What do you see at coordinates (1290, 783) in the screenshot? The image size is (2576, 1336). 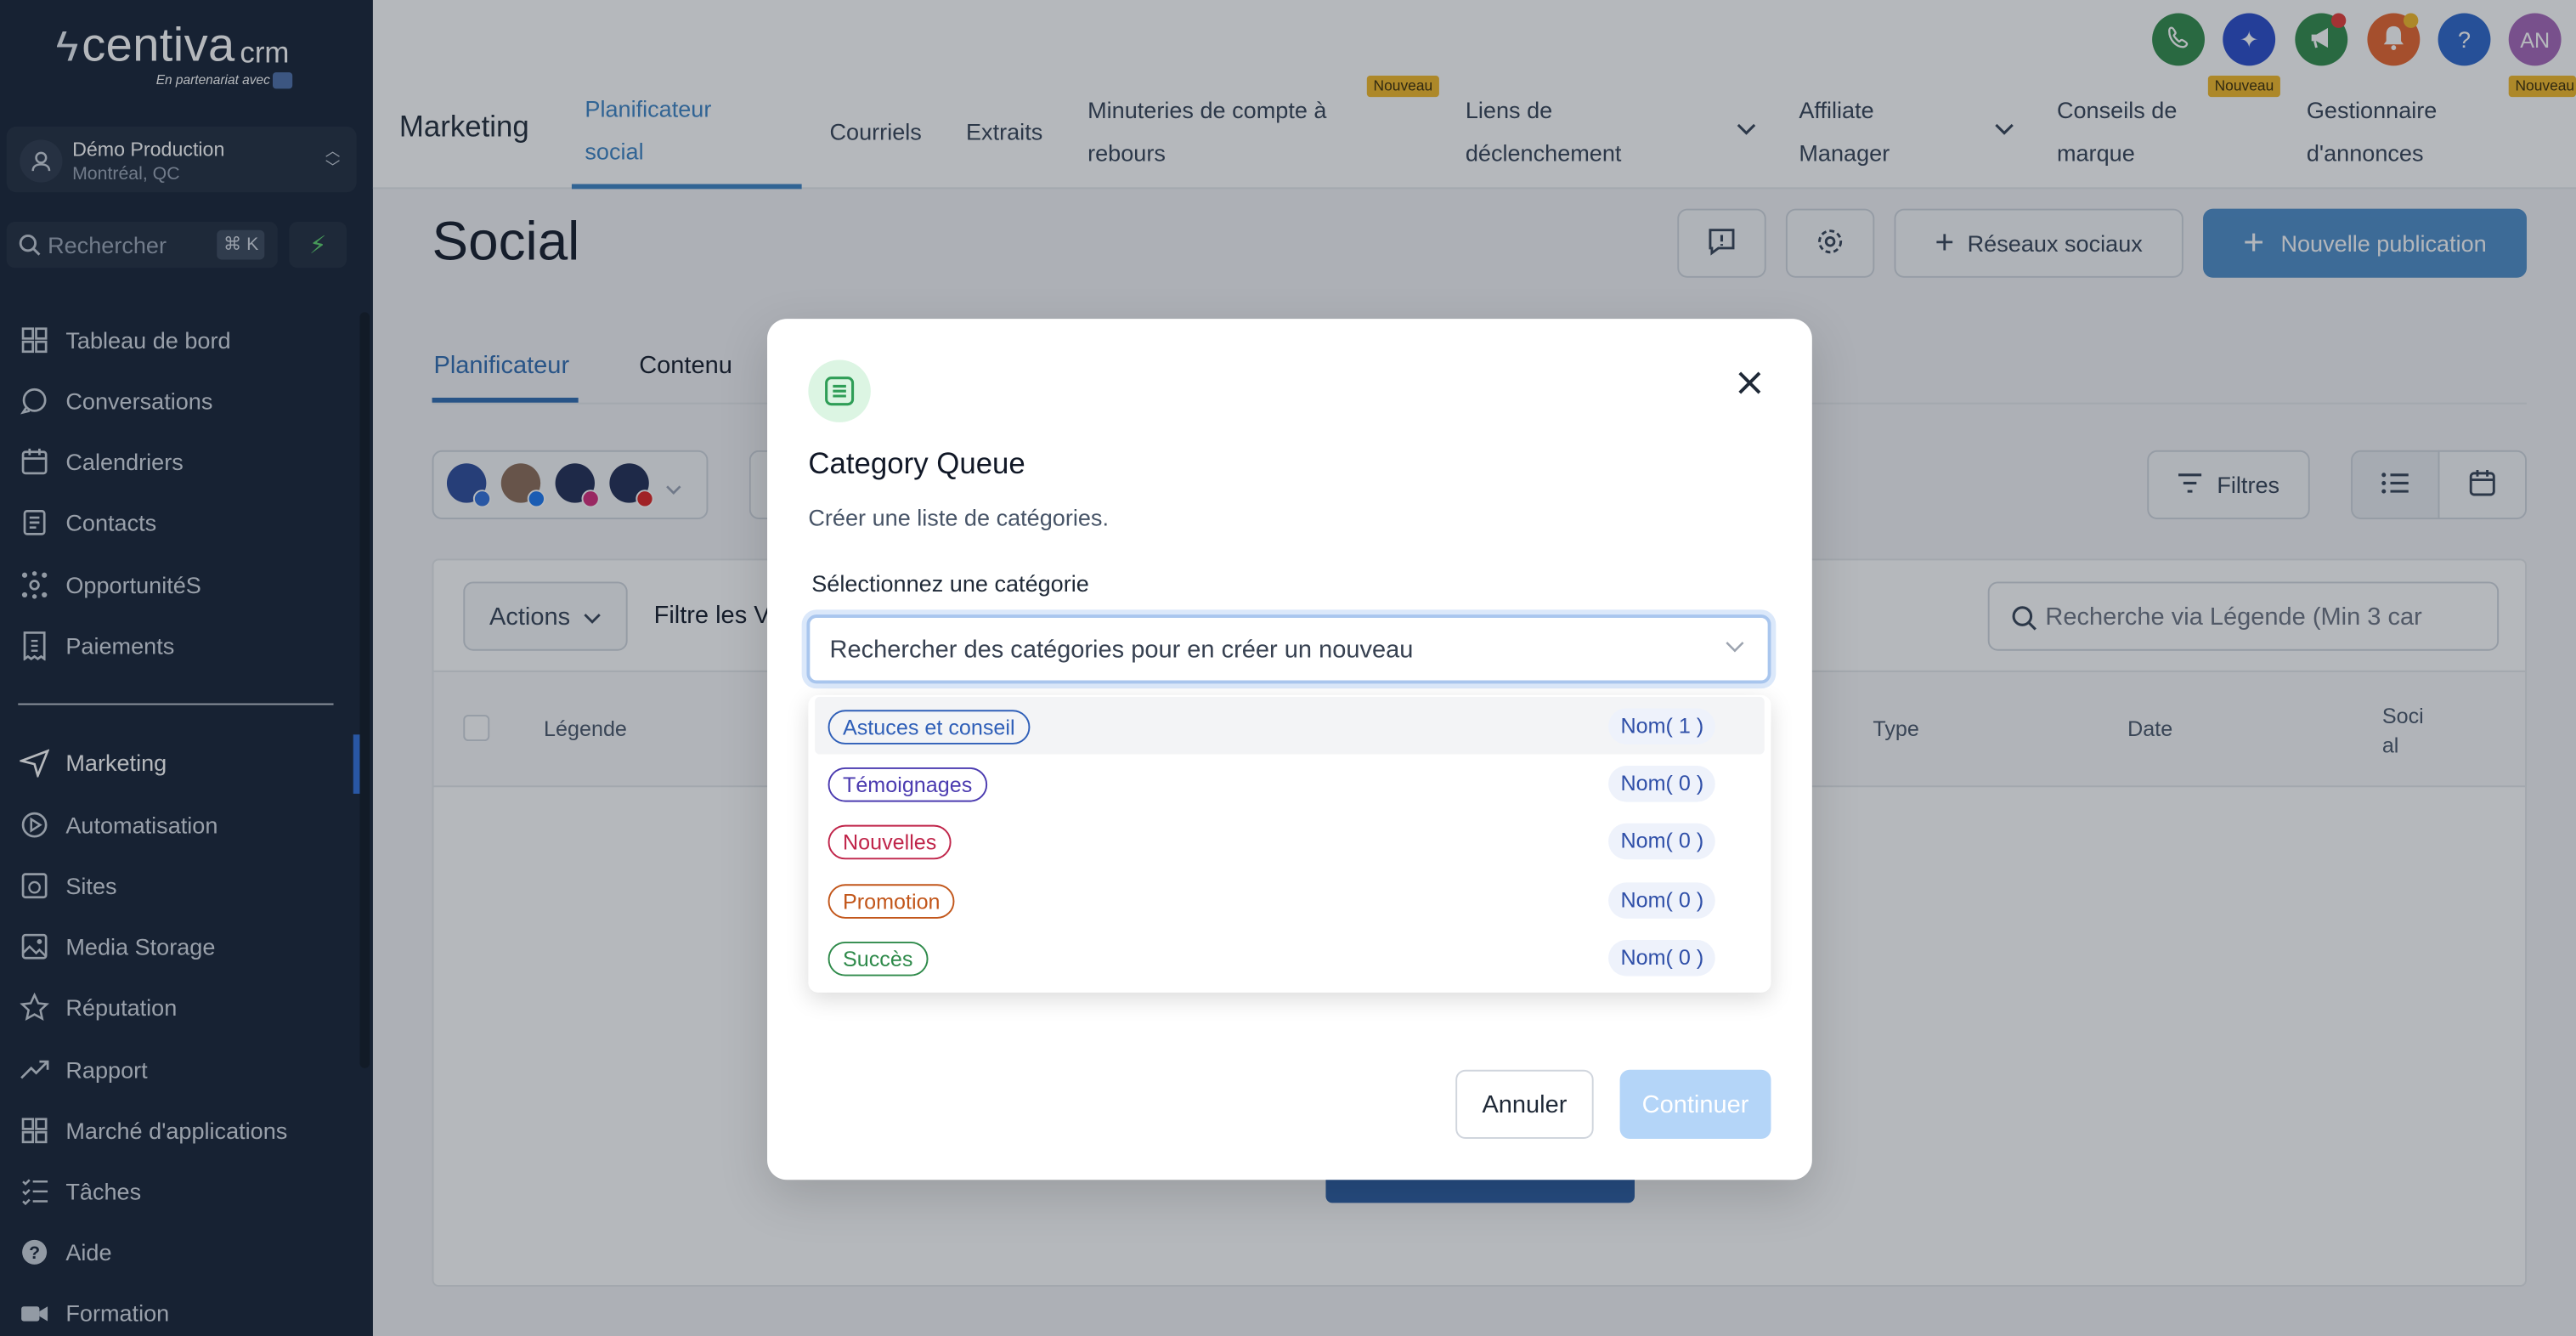 I see `category-option: Témoignages Nom( 0 )` at bounding box center [1290, 783].